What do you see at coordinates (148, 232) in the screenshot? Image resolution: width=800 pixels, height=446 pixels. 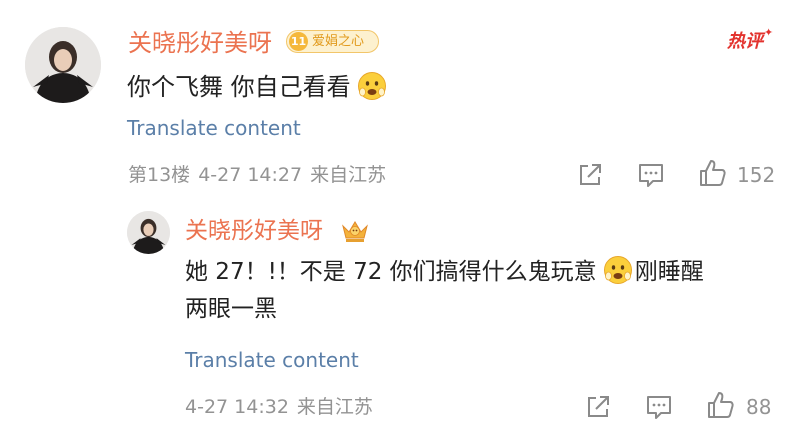 I see `reply-avatar` at bounding box center [148, 232].